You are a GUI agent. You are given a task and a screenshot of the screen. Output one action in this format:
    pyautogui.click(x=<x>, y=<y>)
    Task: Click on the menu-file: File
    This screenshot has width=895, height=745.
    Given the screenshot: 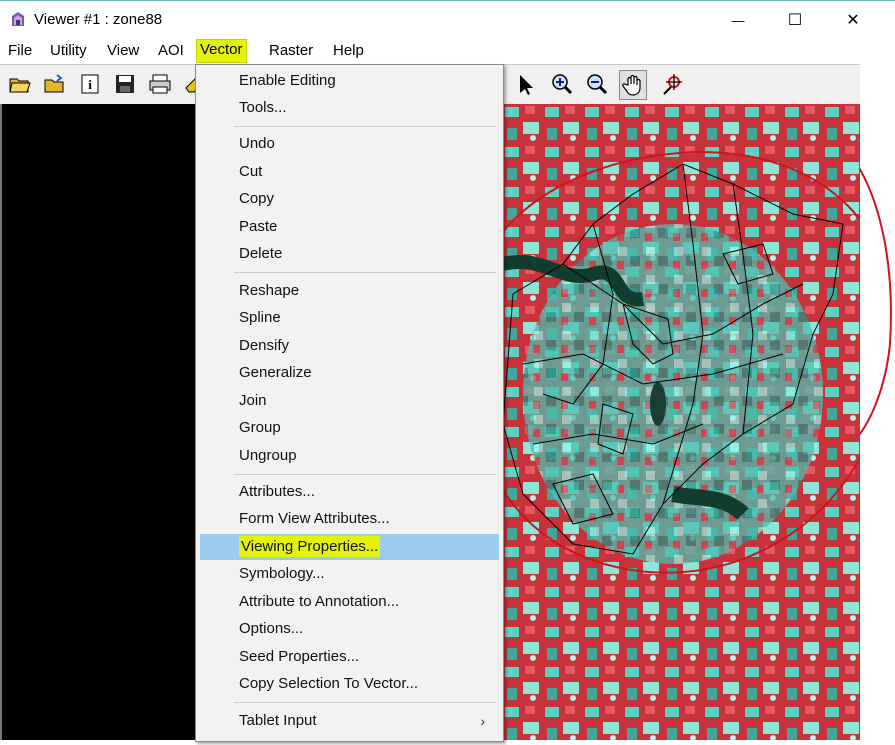 What is the action you would take?
    pyautogui.click(x=20, y=51)
    